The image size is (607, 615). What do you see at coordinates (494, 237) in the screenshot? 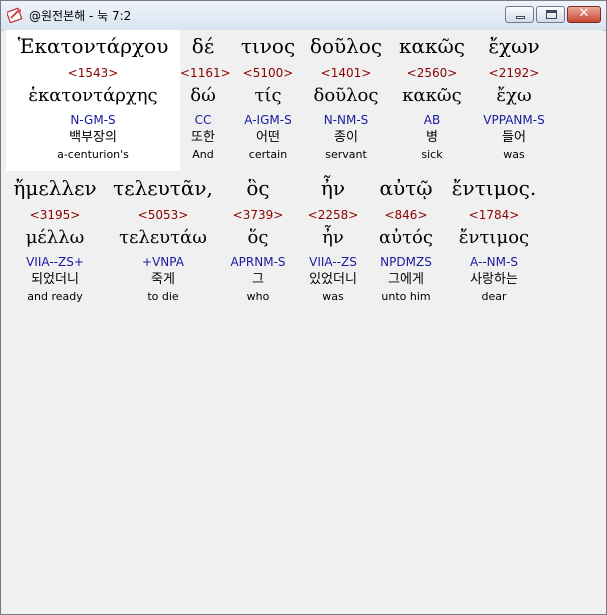
I see `lemma: ἔντιμος` at bounding box center [494, 237].